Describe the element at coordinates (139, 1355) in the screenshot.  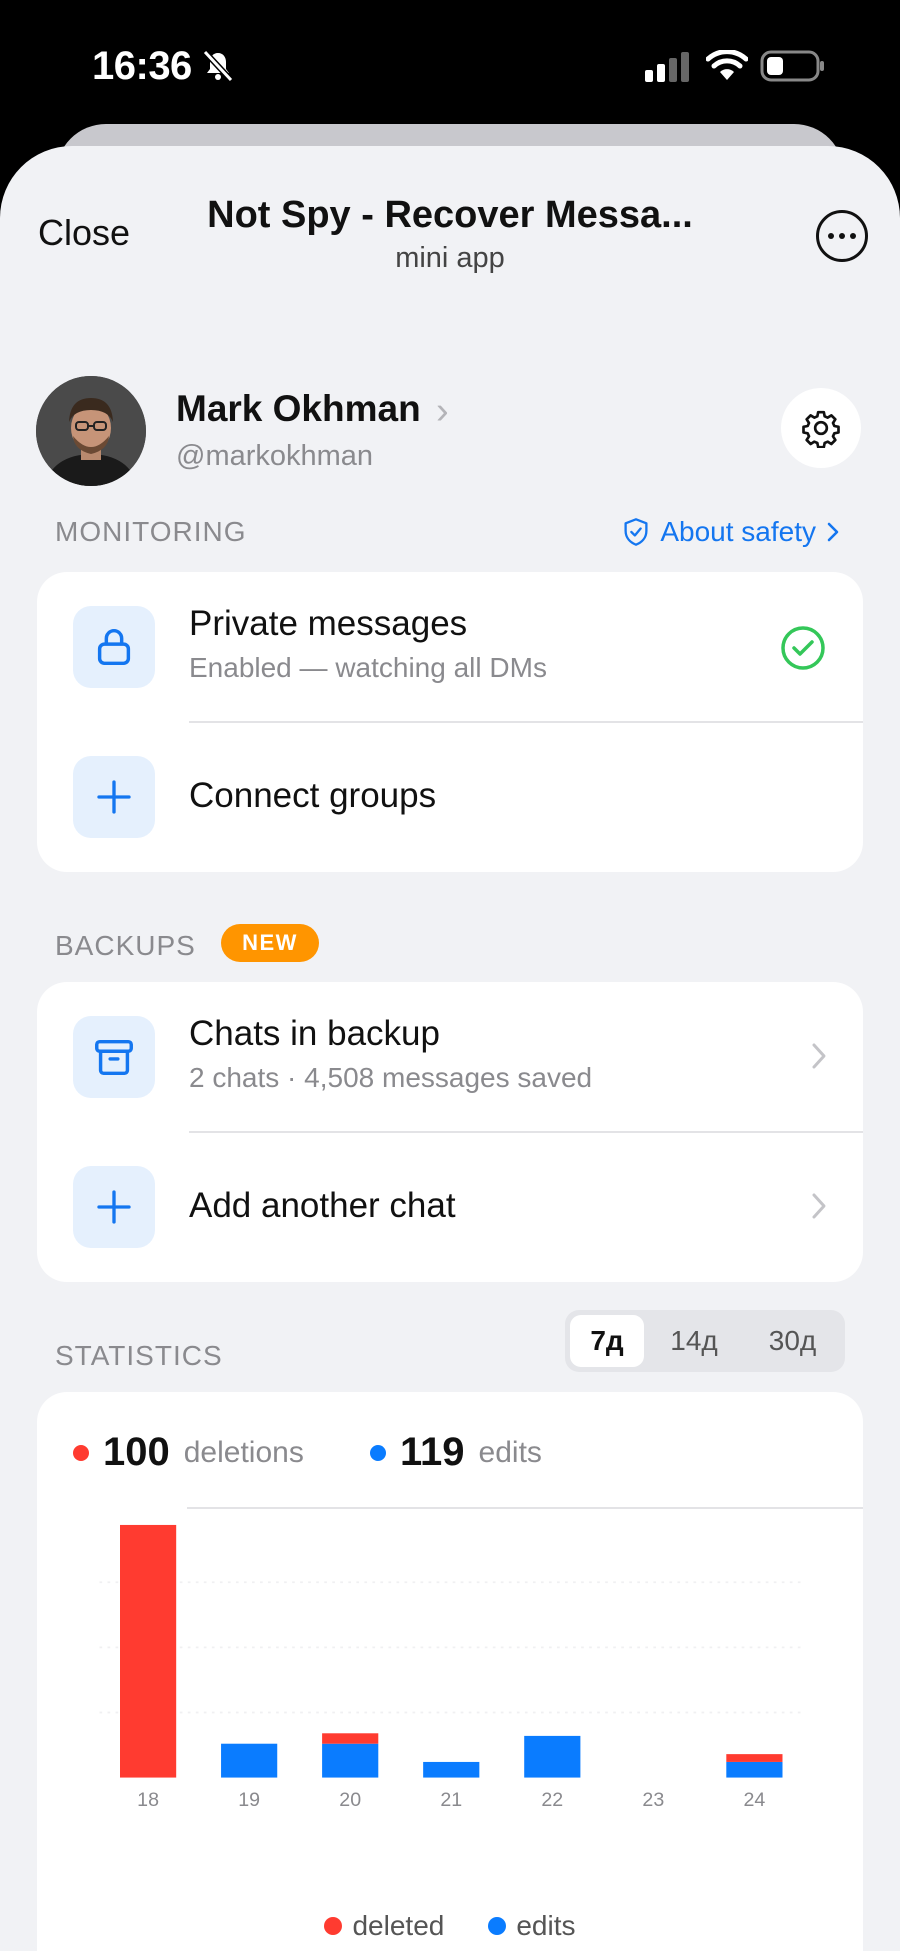
I see `section-title-statistics: STATISTICS` at that location.